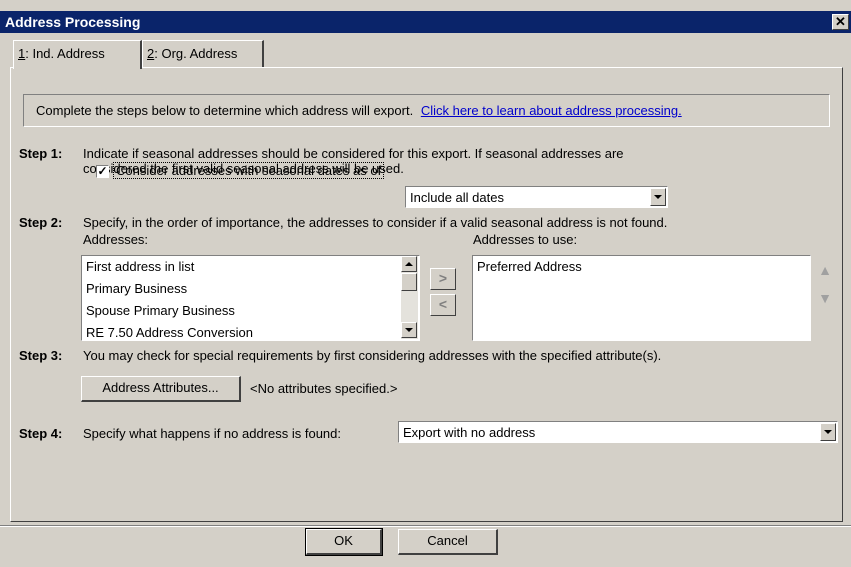  I want to click on remove-address-button: <, so click(443, 305).